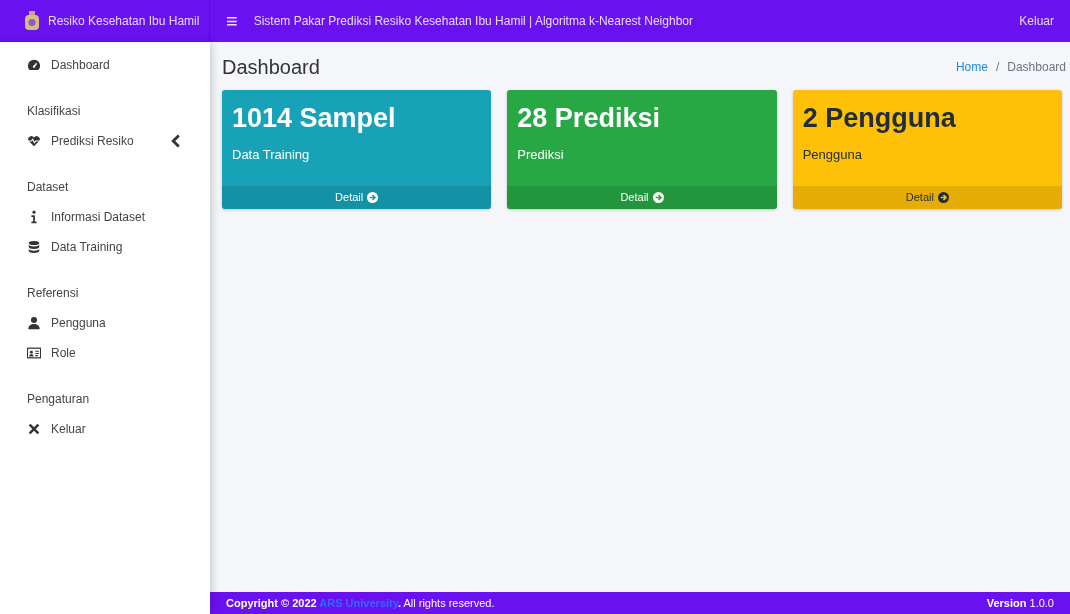 The image size is (1070, 614). Describe the element at coordinates (1036, 67) in the screenshot. I see `breadcrumb-current: Dashboard` at that location.